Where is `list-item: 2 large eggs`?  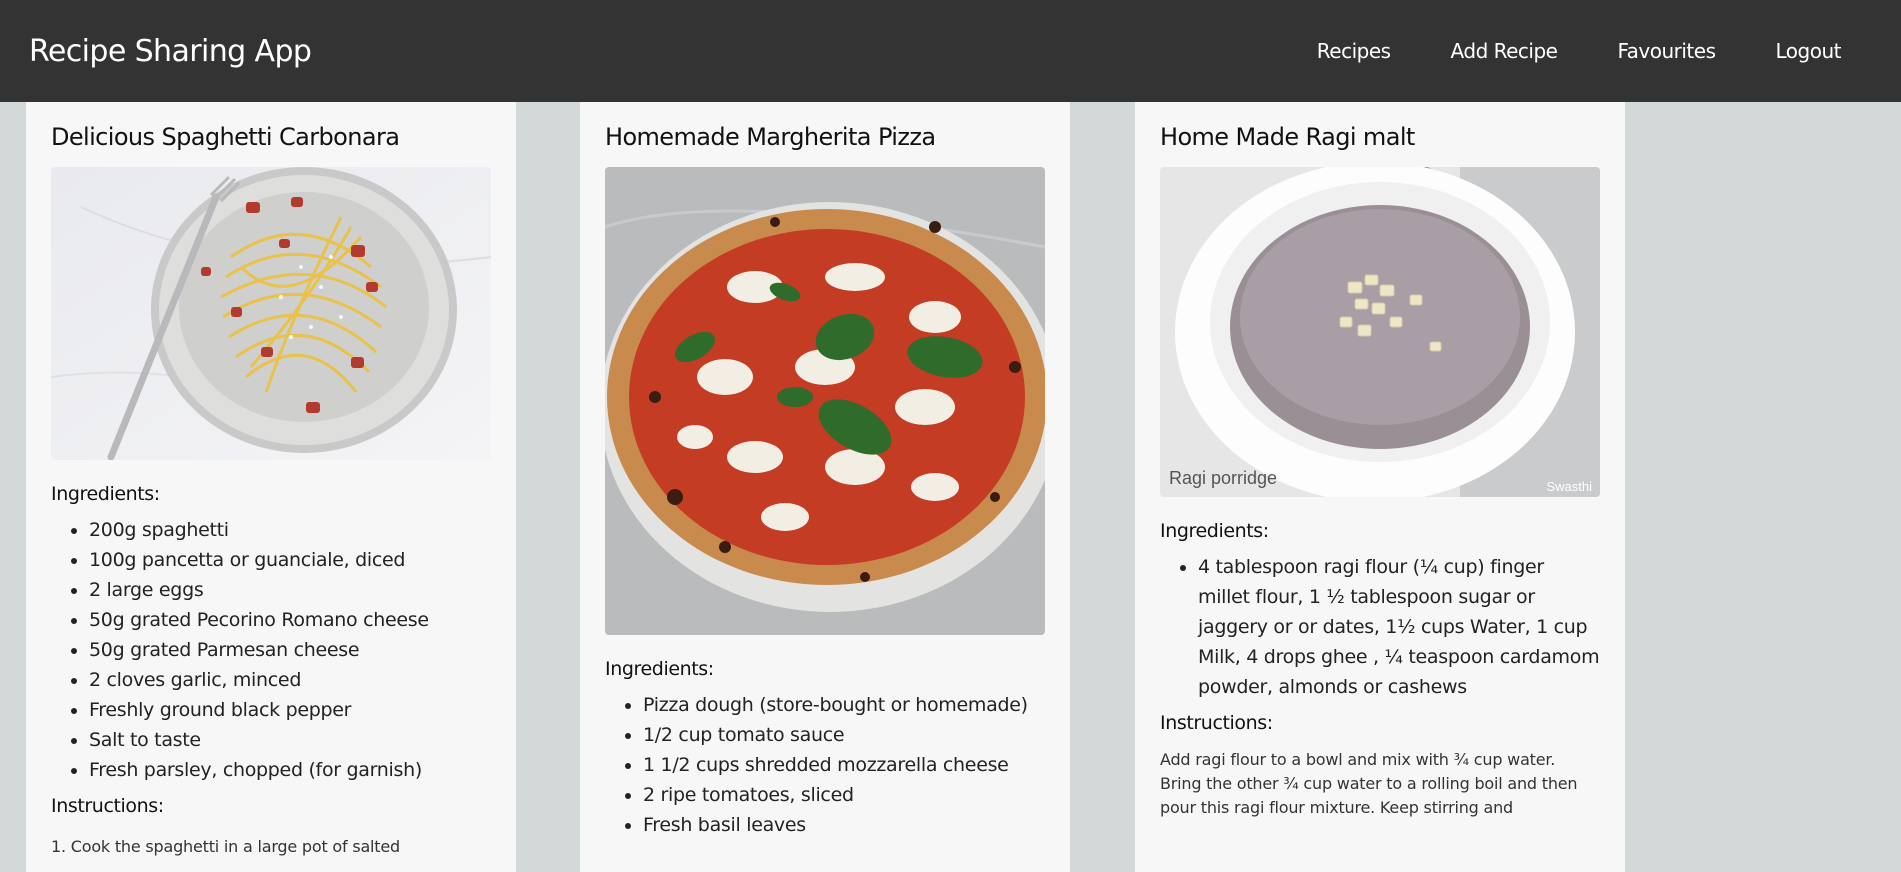 list-item: 2 large eggs is located at coordinates (290, 590).